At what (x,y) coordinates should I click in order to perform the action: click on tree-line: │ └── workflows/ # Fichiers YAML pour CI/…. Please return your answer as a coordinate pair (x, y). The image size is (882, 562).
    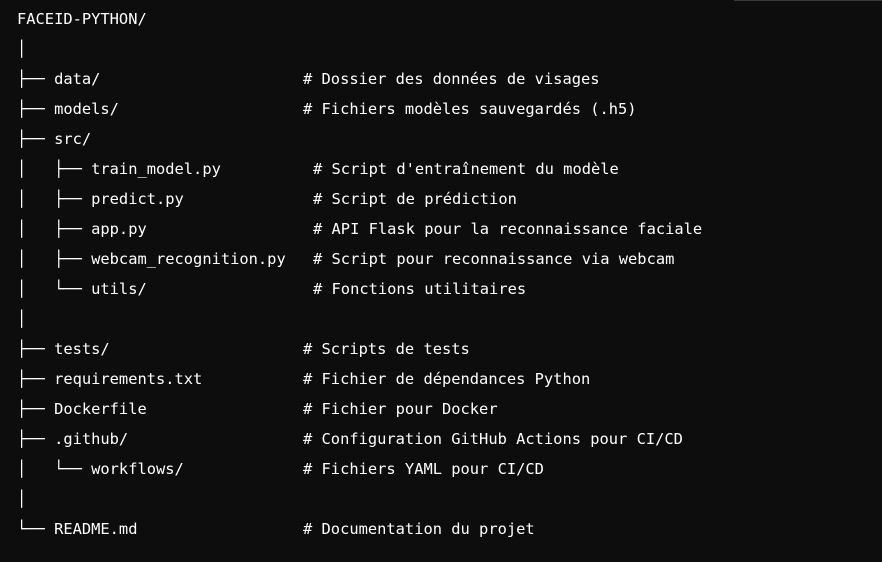
    Looking at the image, I should click on (449, 469).